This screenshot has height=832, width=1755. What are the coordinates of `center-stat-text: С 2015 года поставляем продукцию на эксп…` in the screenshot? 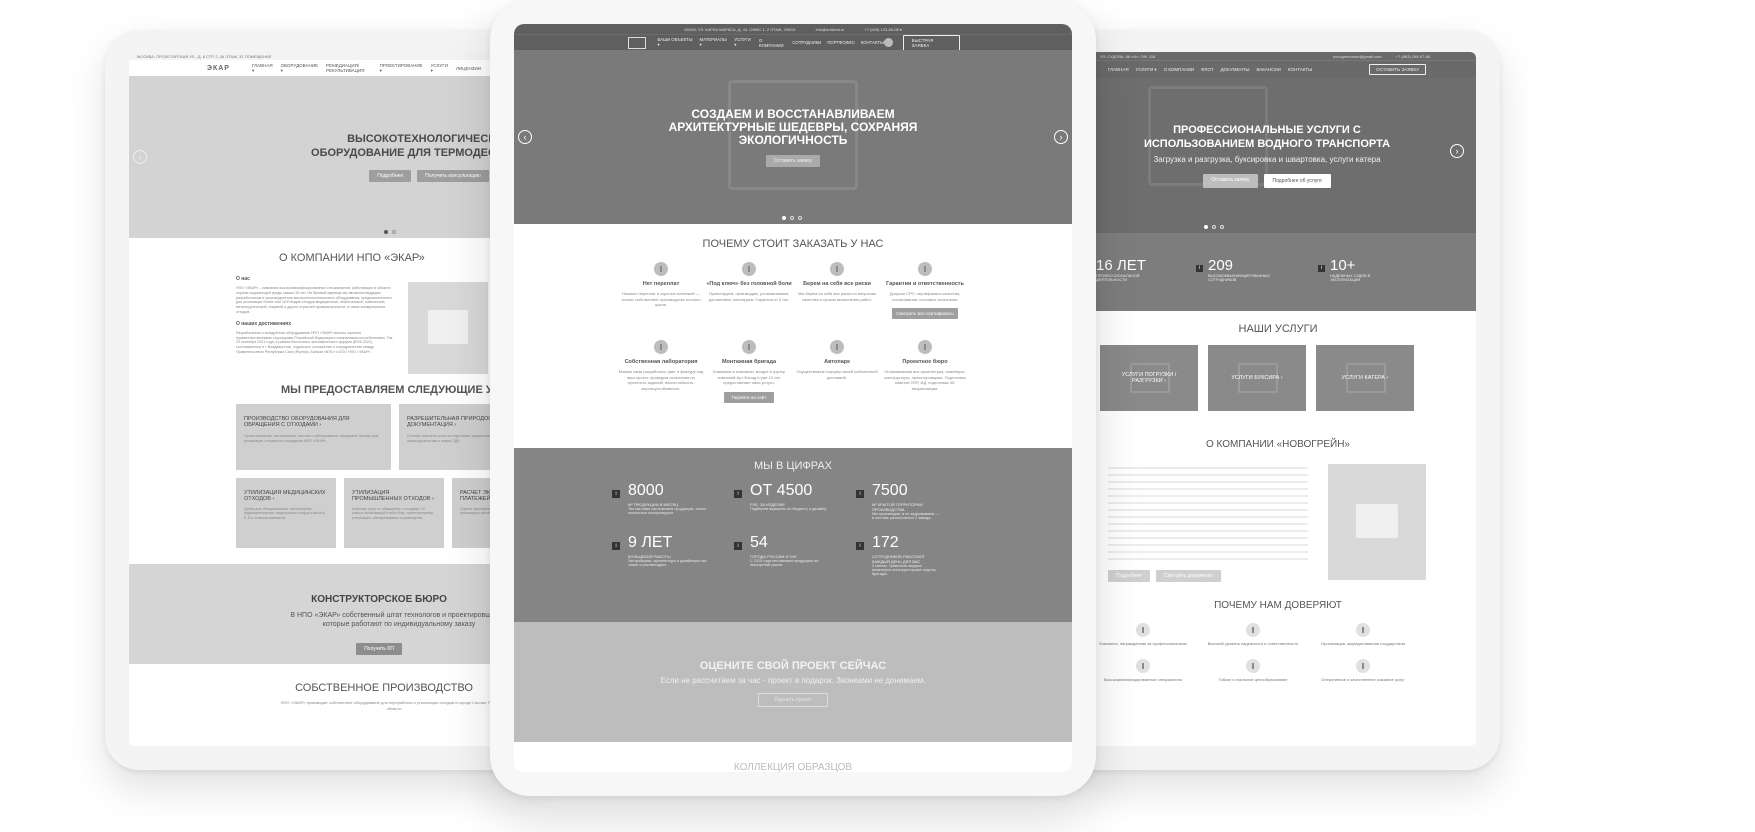 It's located at (784, 563).